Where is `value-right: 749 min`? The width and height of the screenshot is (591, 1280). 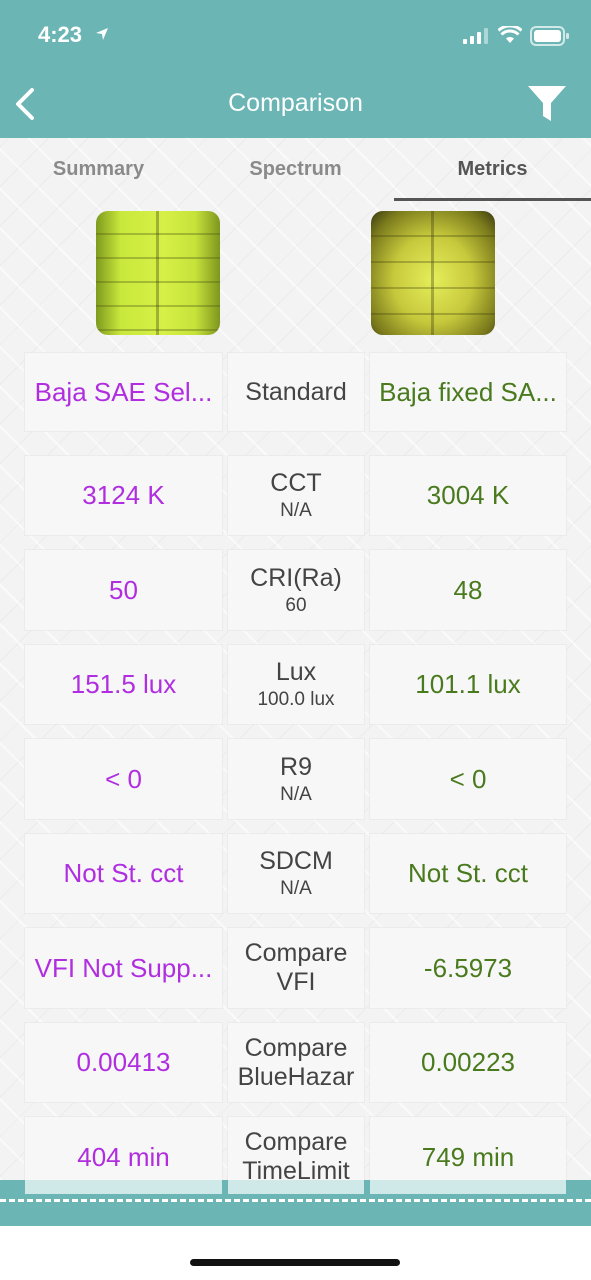 value-right: 749 min is located at coordinates (468, 1156).